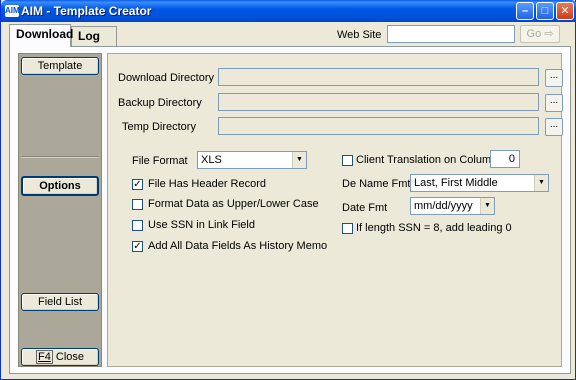  I want to click on app-icon: AIM, so click(12, 11).